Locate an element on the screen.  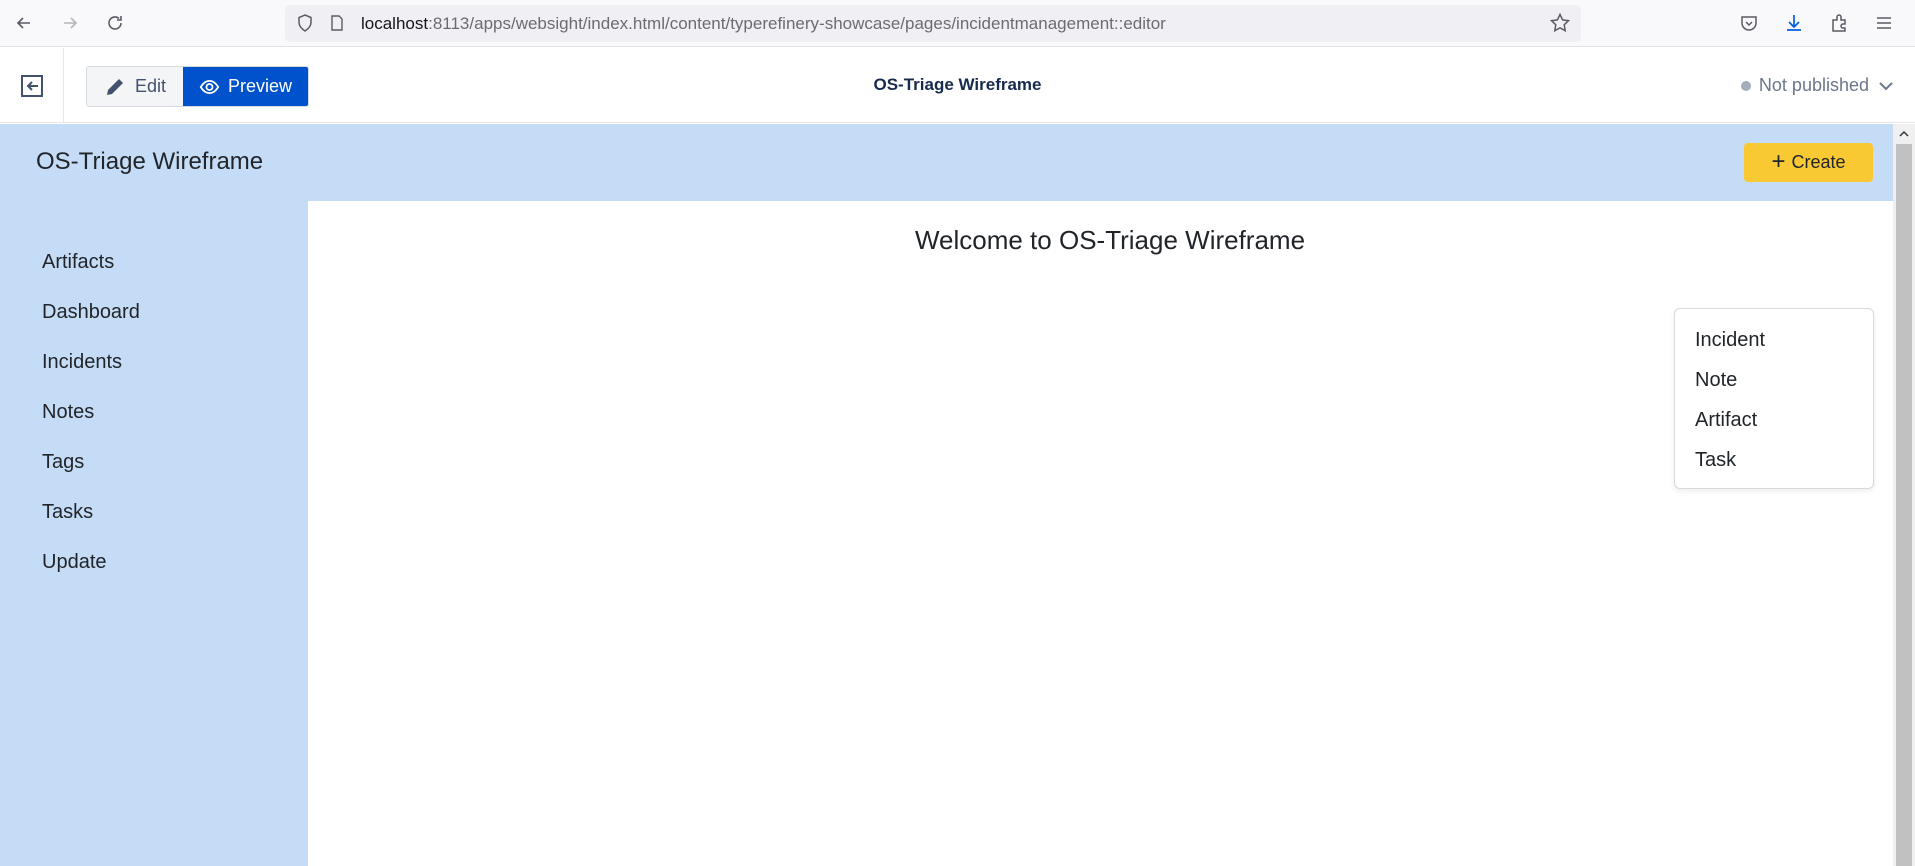
page-icon is located at coordinates (337, 23).